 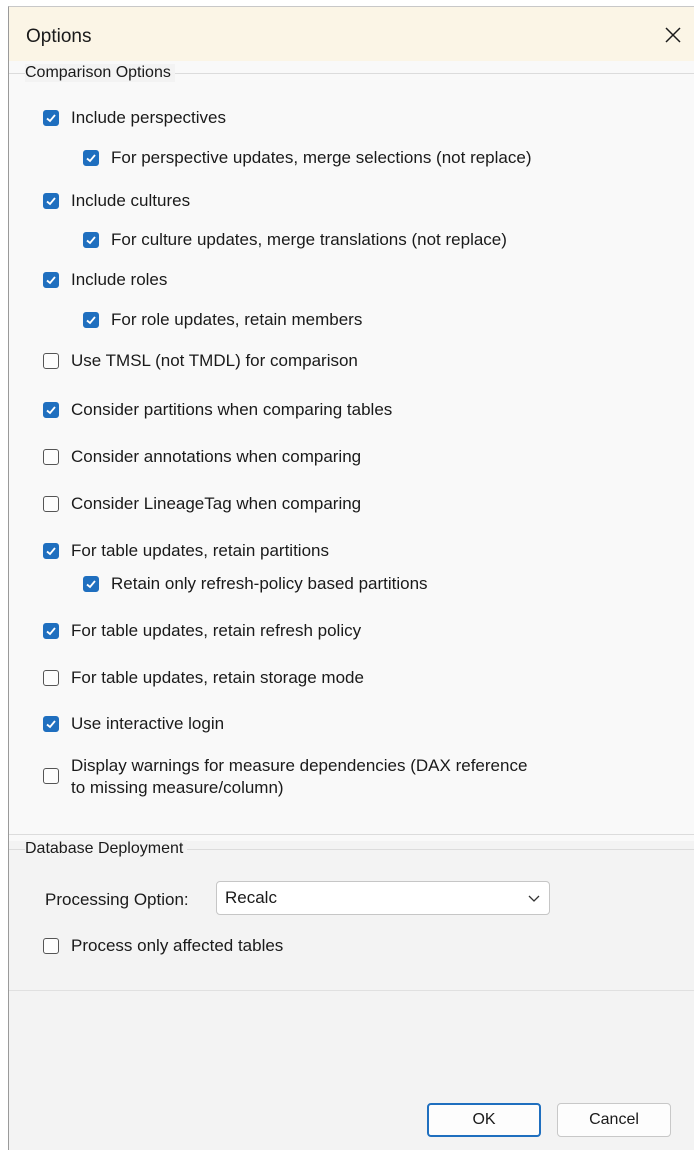 I want to click on option-label: Include cultures, so click(x=131, y=200).